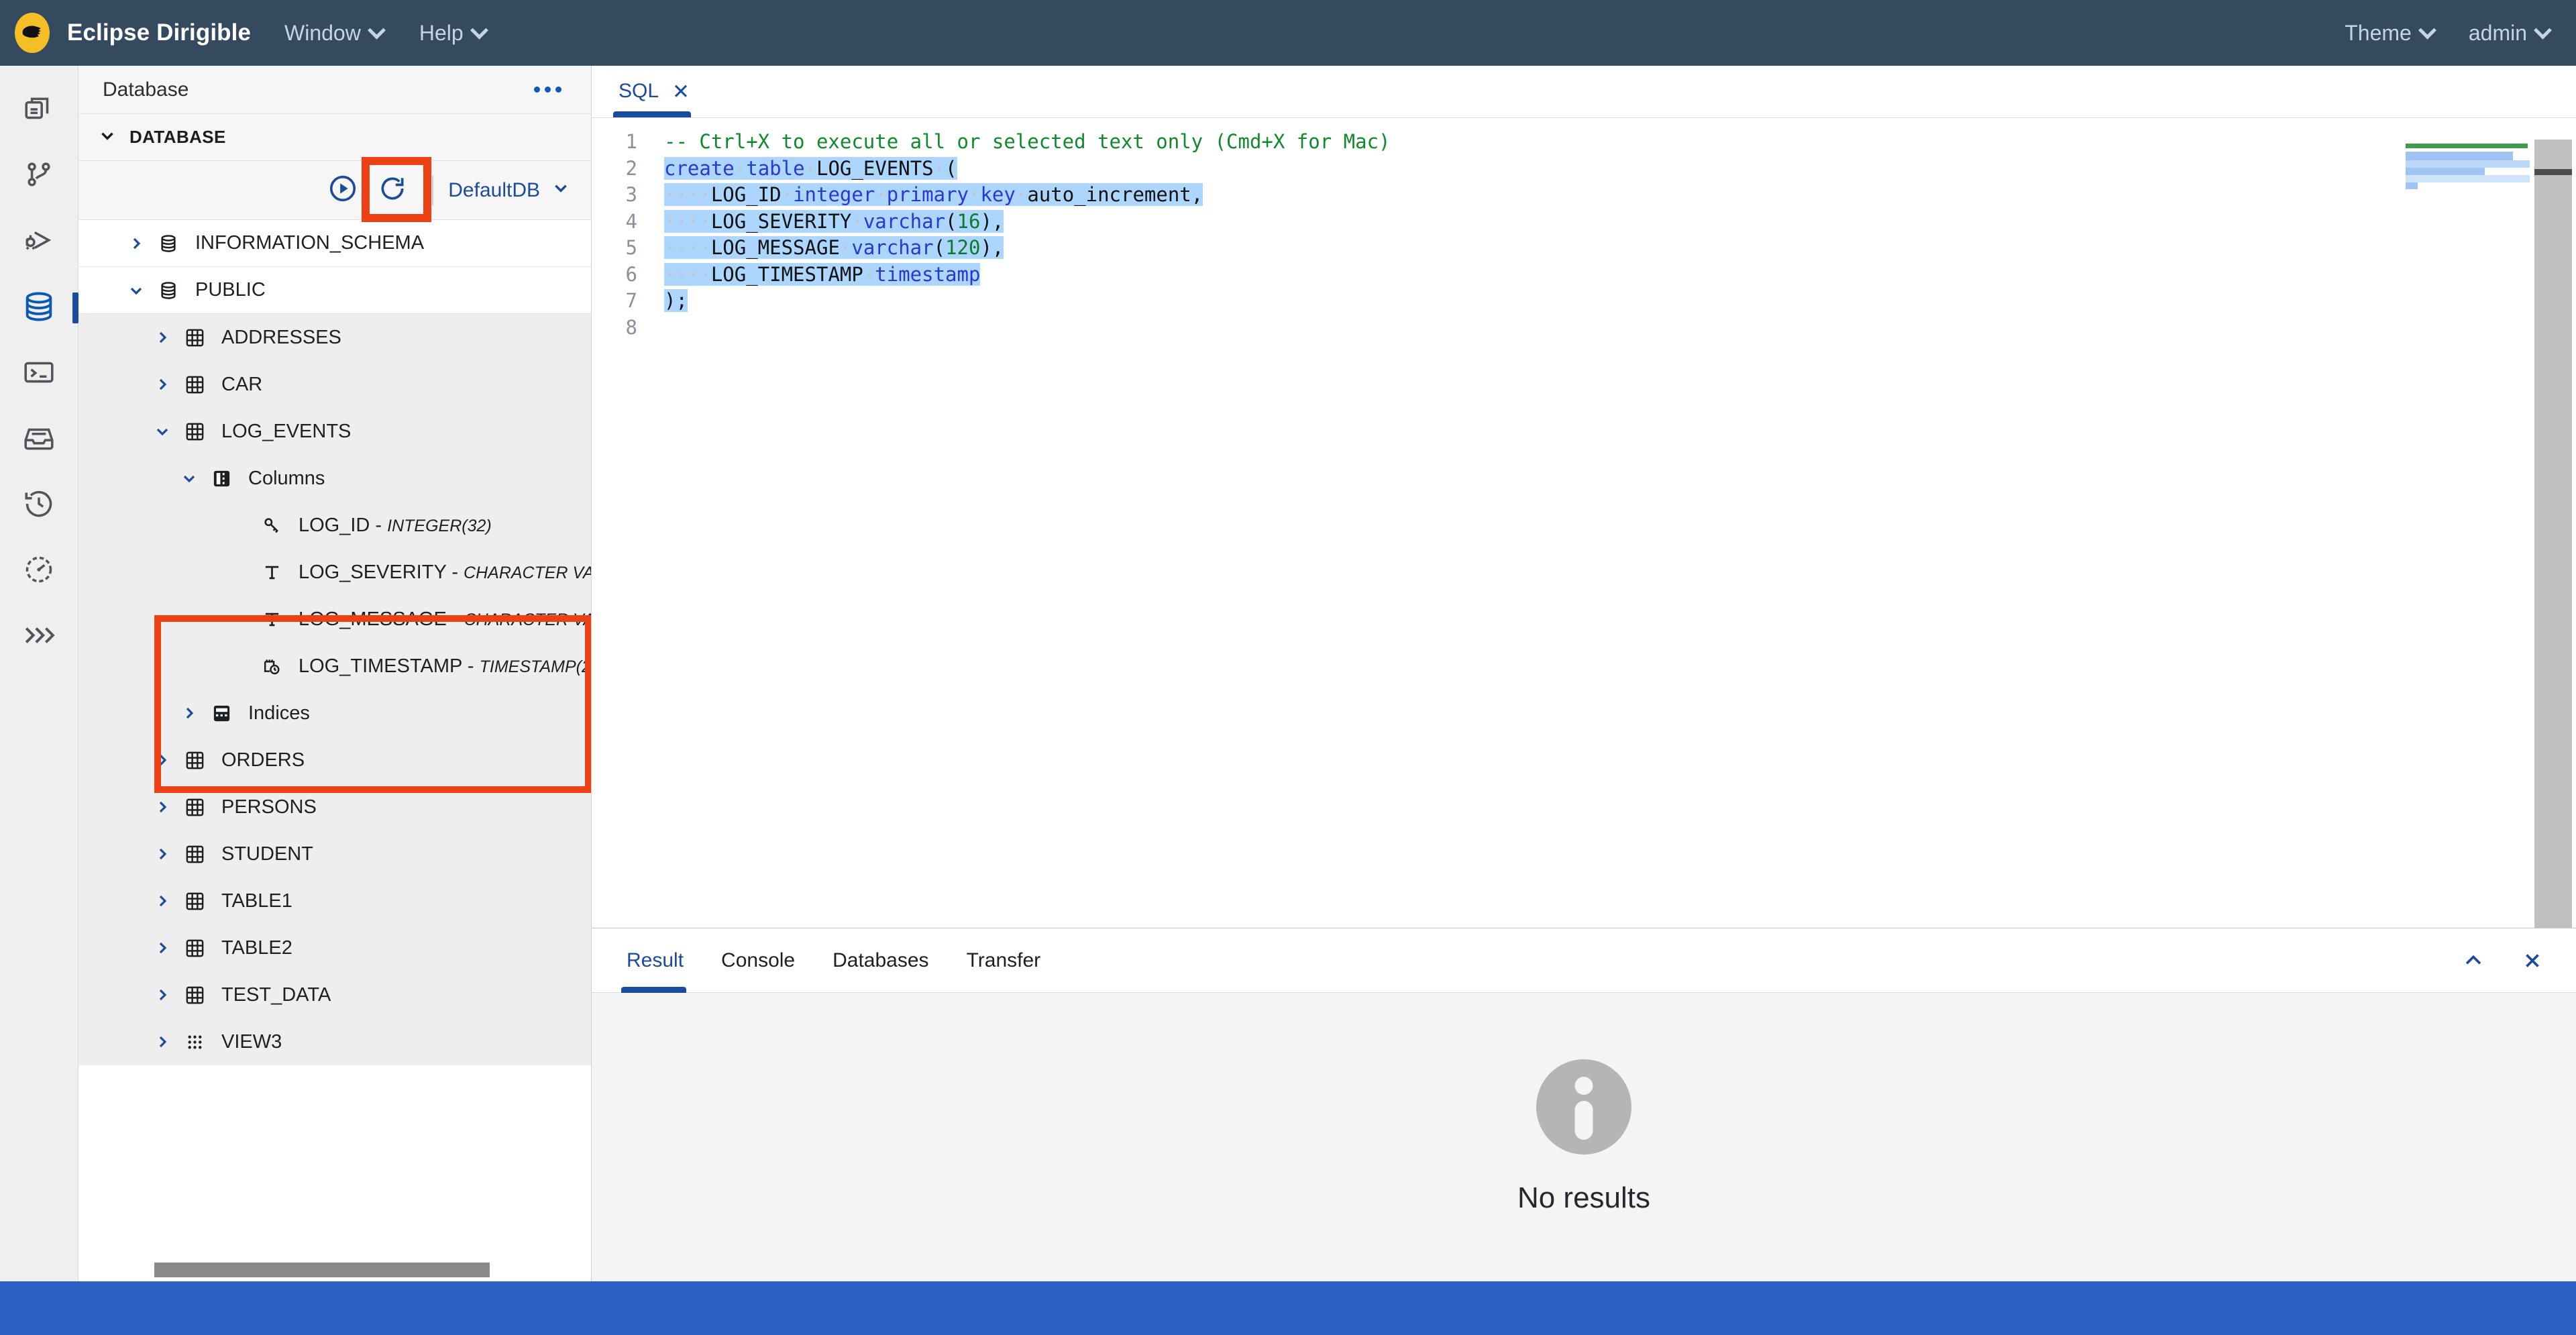 The width and height of the screenshot is (2576, 1335). I want to click on tree-node-column-log-severity: LOG_SEVERITY - CHARACTER VARYIN, so click(334, 572).